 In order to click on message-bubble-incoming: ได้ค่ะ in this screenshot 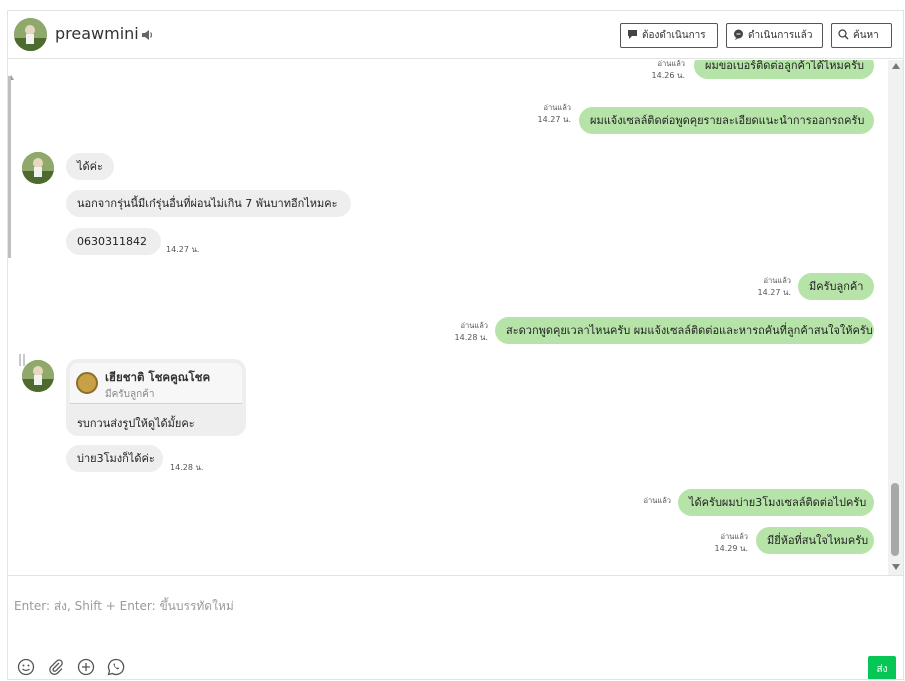, I will do `click(90, 166)`.